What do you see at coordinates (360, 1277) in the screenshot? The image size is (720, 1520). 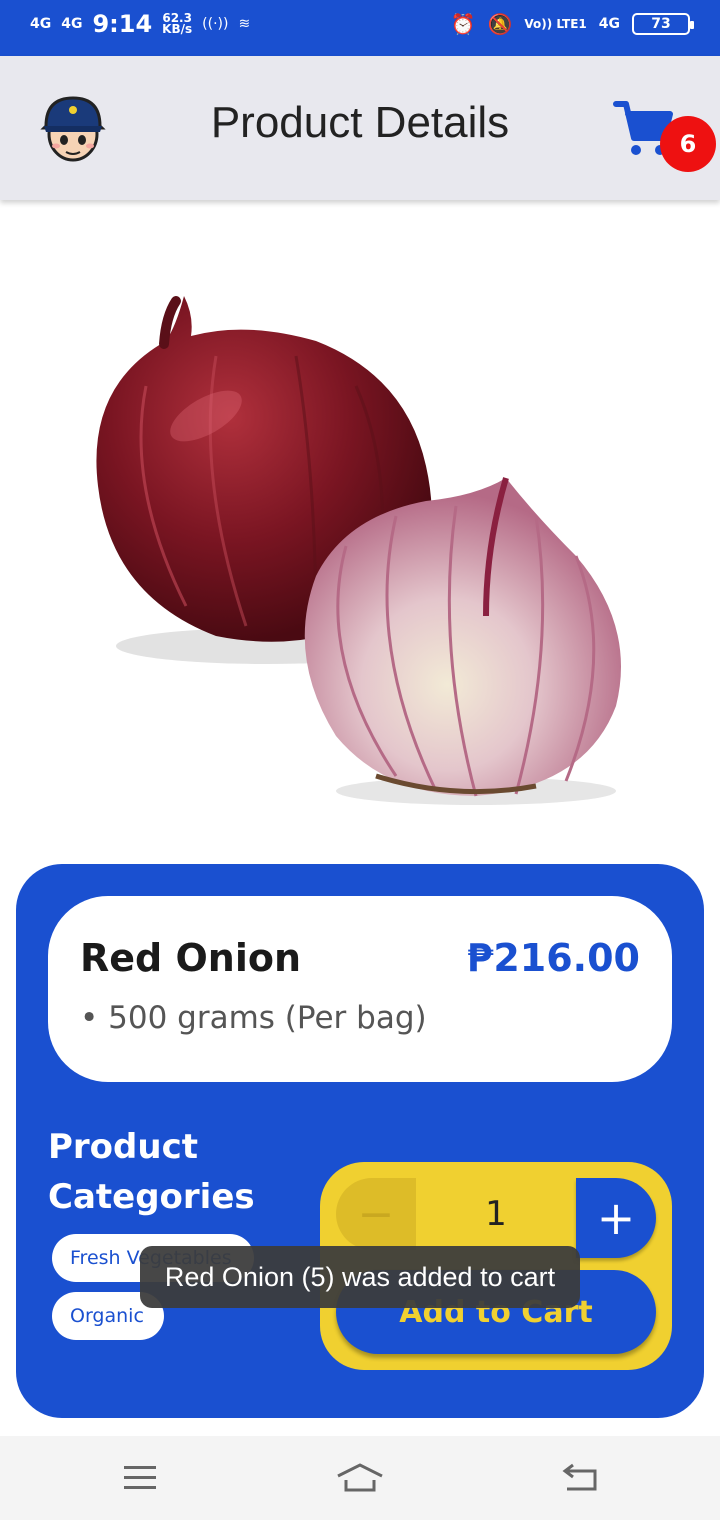 I see `added-to-cart-toast: Red Onion (5) was added to cart` at bounding box center [360, 1277].